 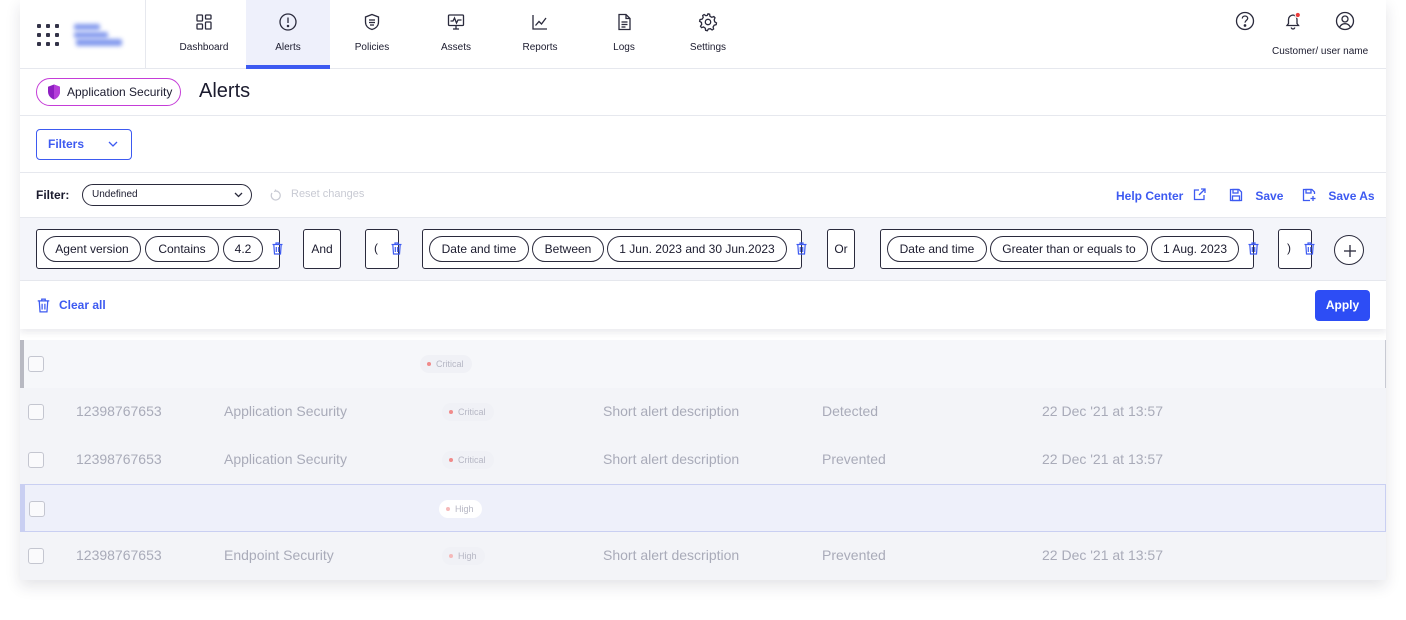 I want to click on operator-chip: Contains, so click(x=182, y=249).